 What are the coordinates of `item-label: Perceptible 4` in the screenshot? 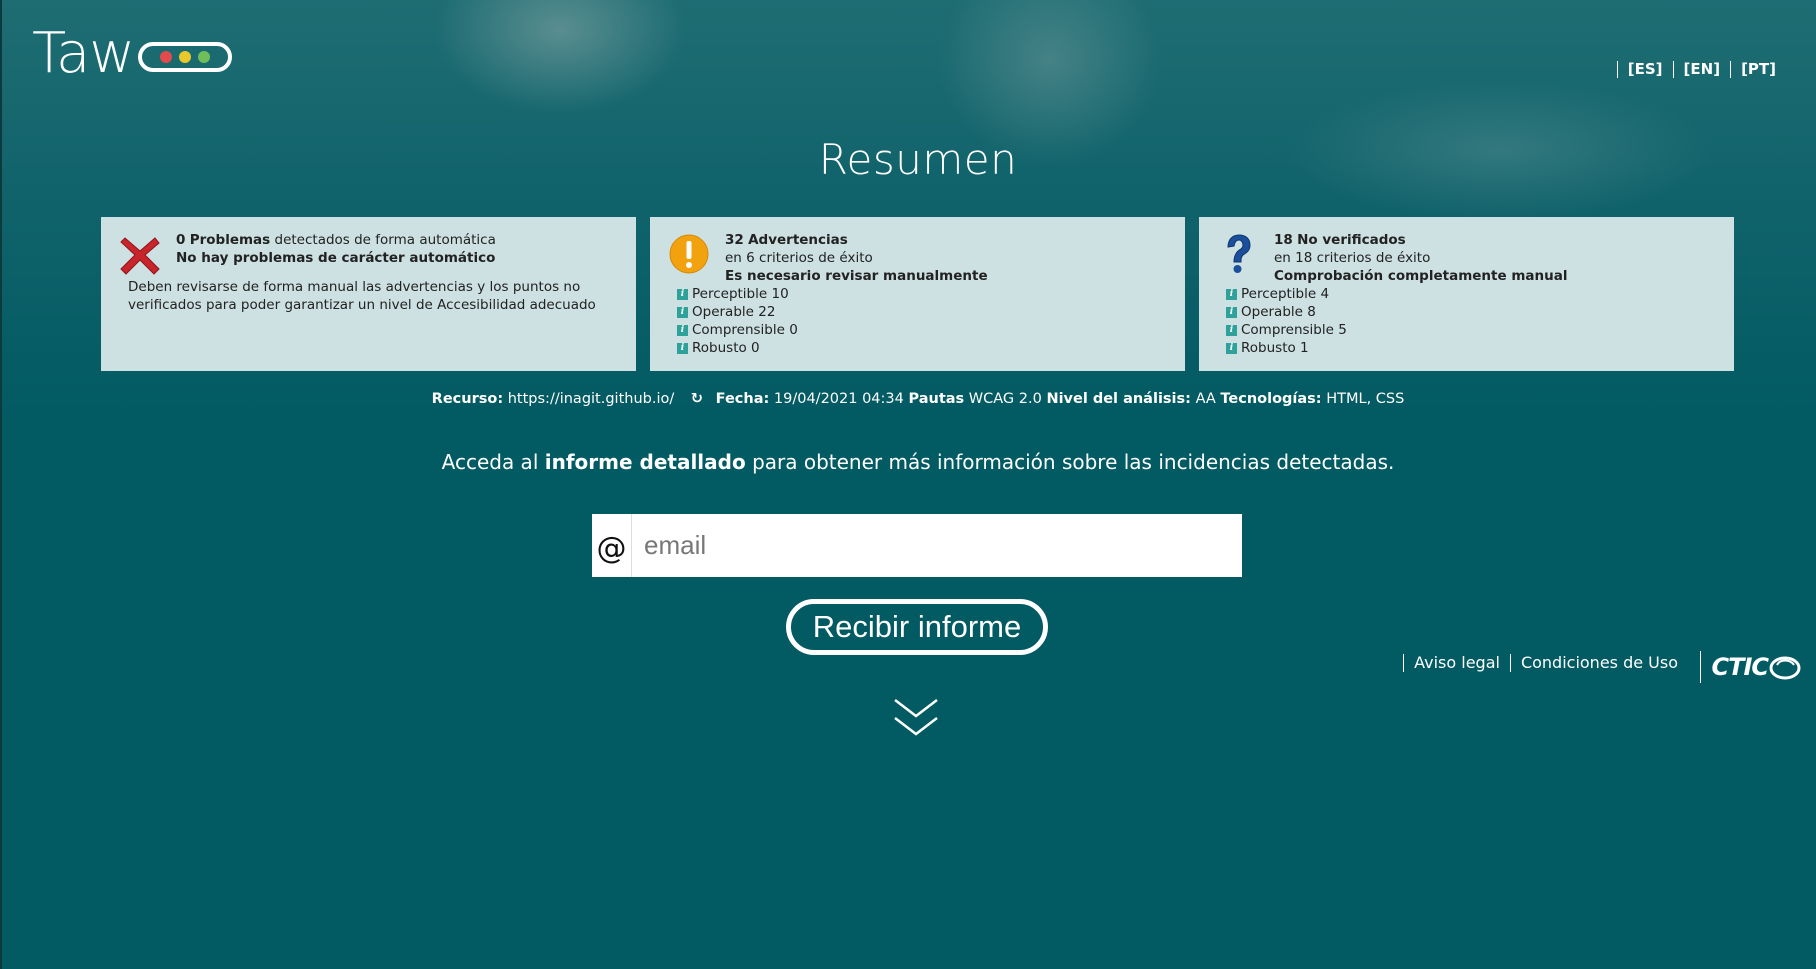 It's located at (1285, 294).